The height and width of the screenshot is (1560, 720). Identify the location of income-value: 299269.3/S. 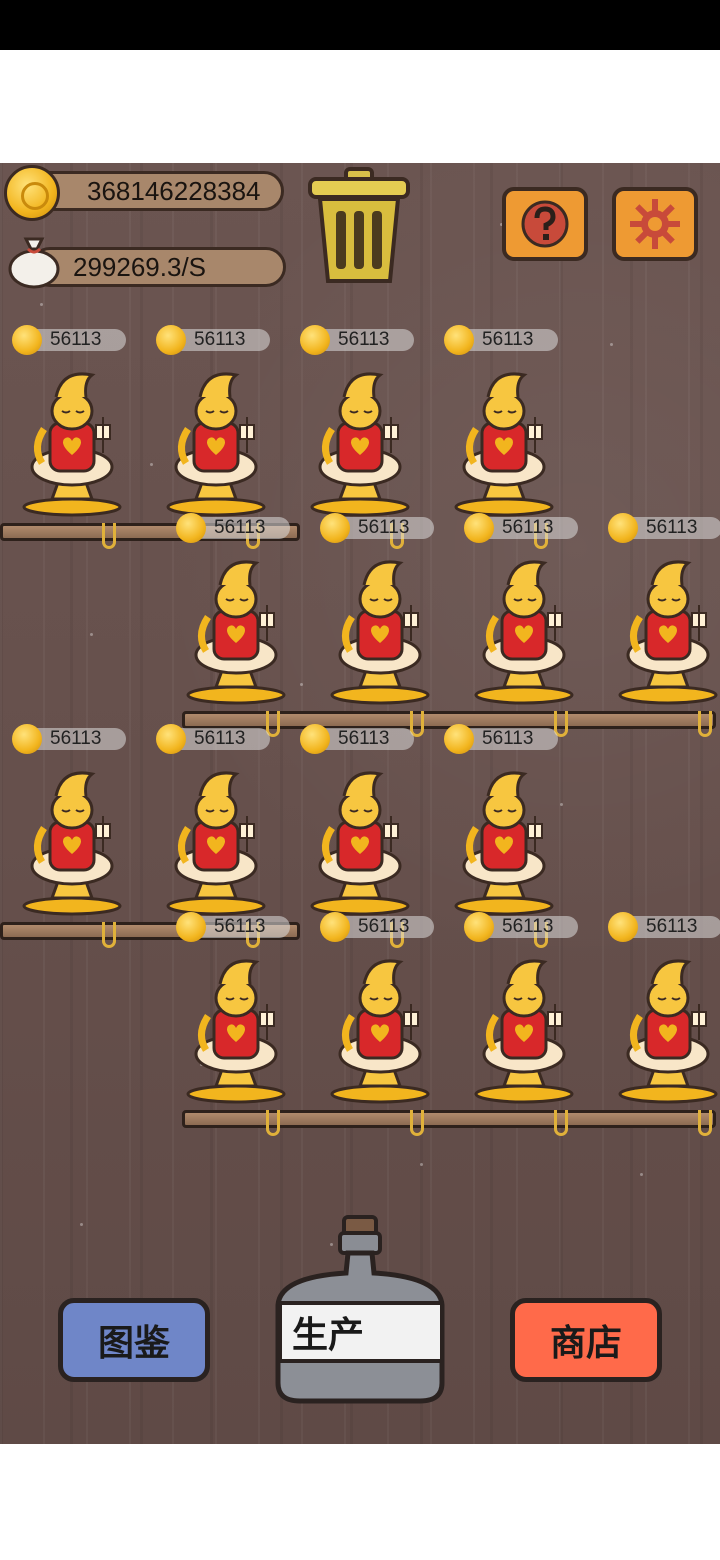
(140, 267).